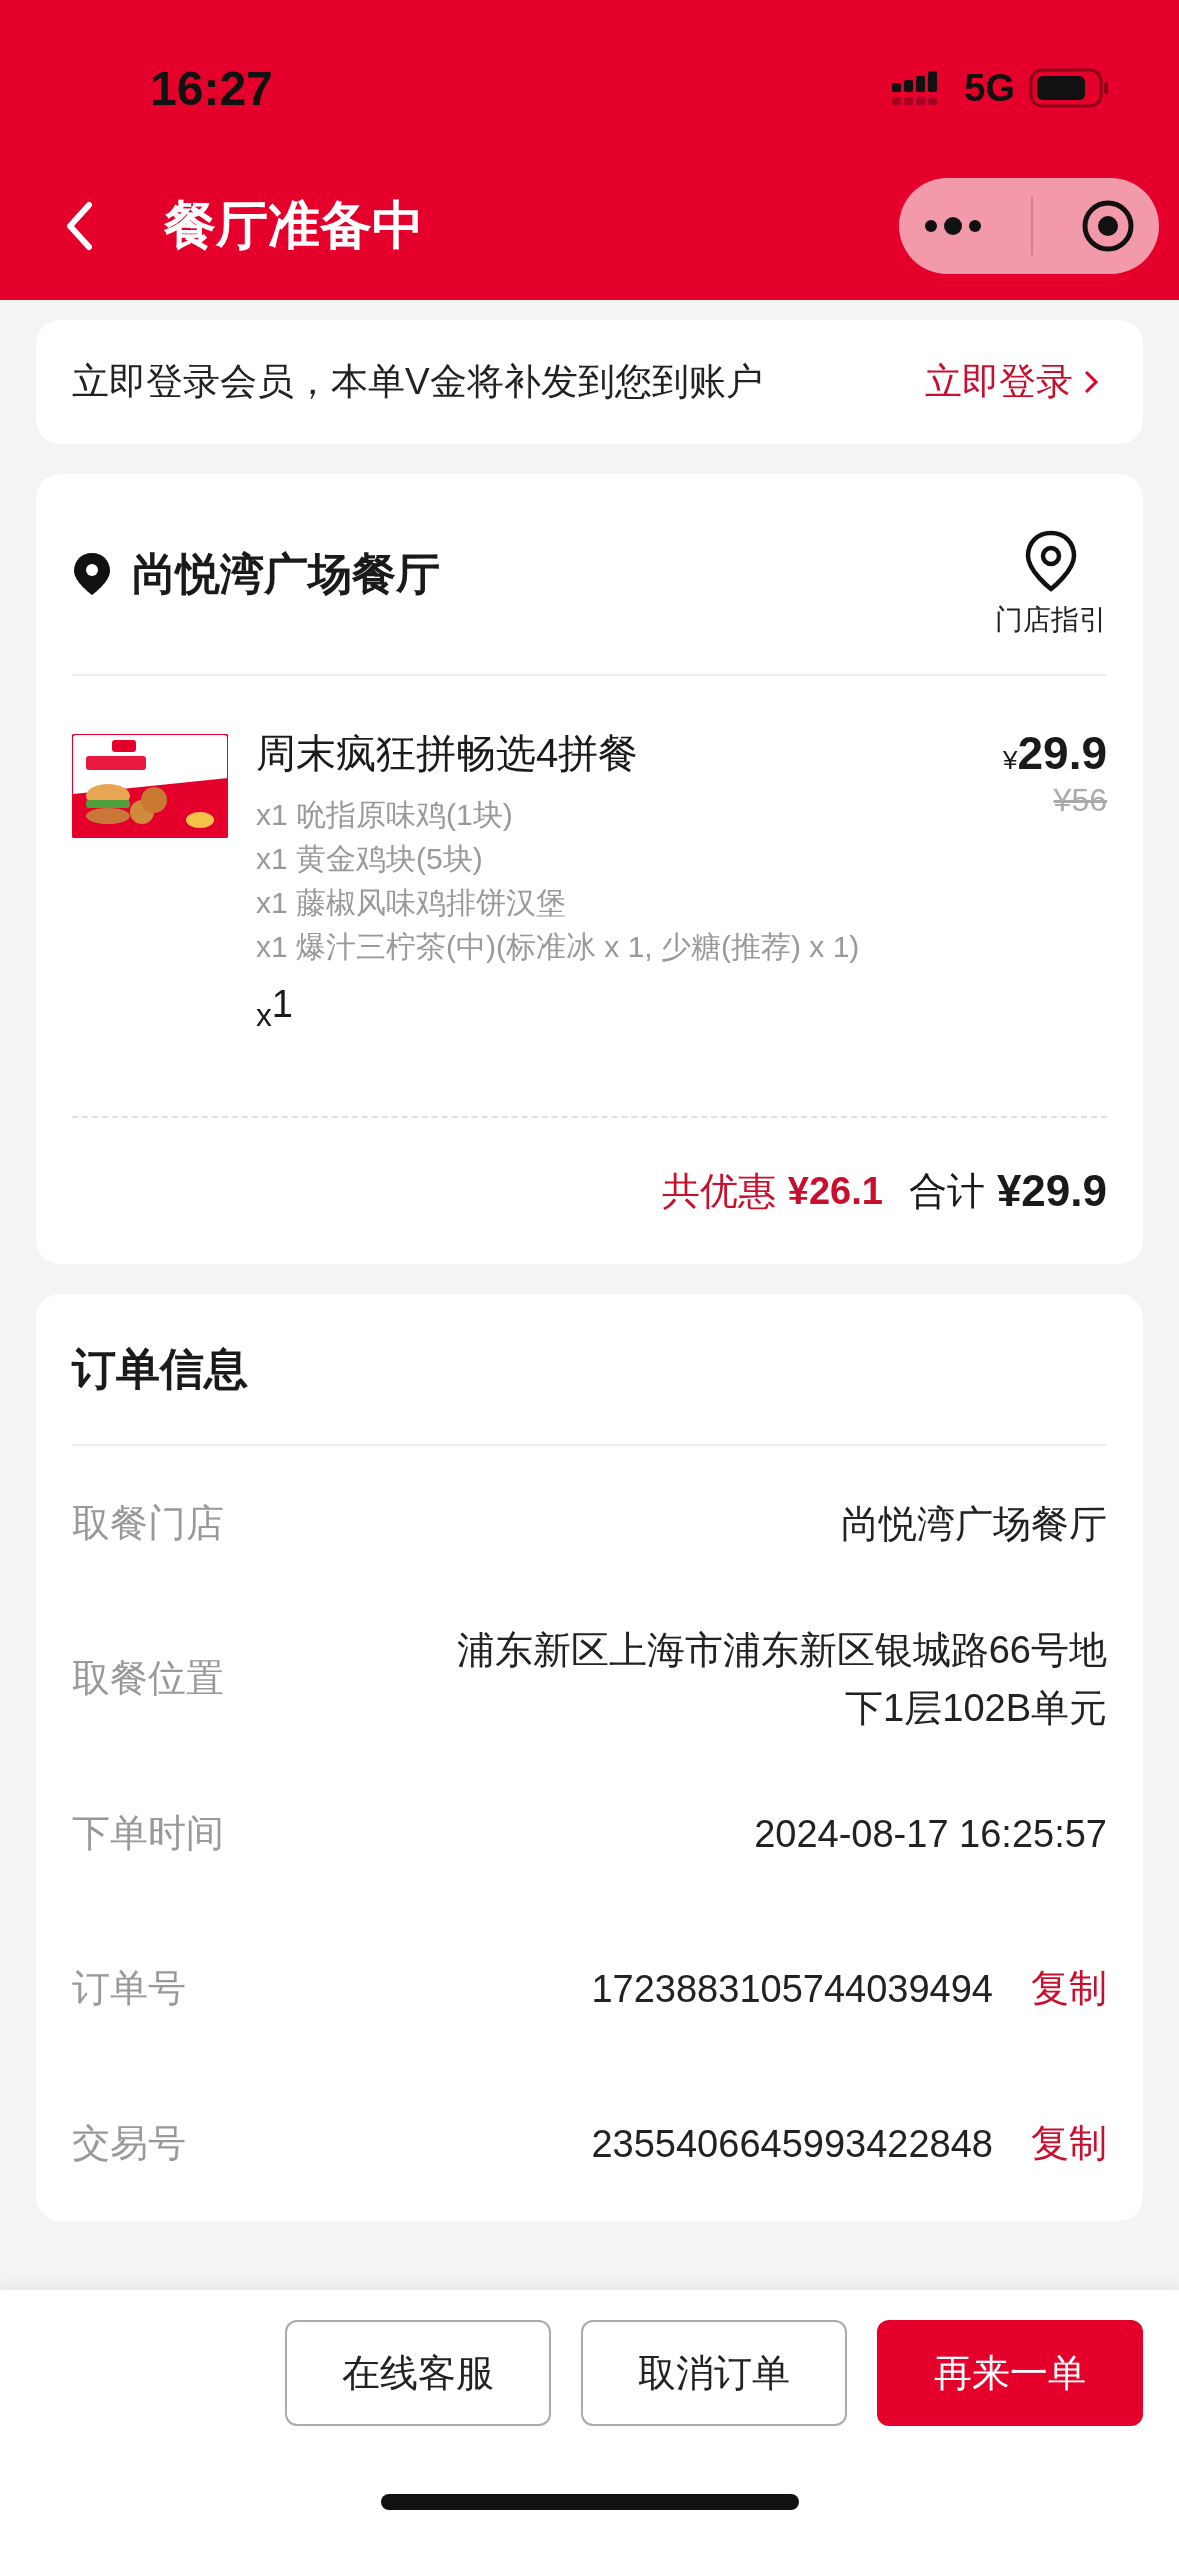 This screenshot has width=1179, height=2556. I want to click on back-icon, so click(79, 226).